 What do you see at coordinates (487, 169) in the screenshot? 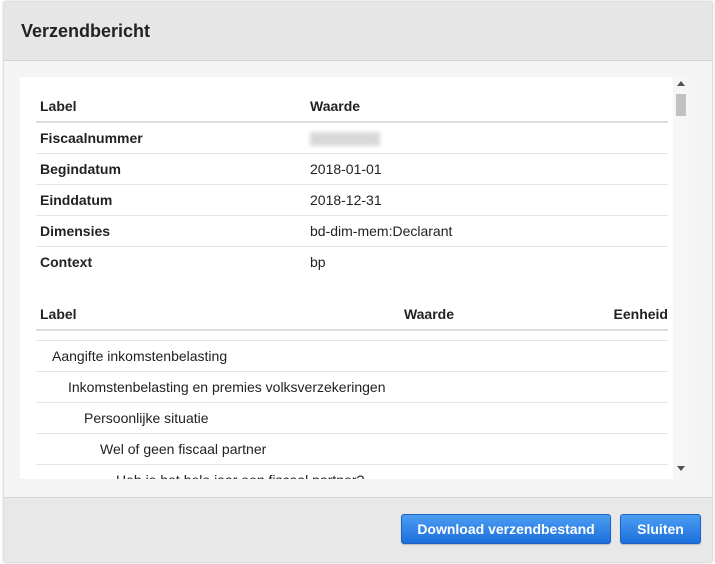
I see `context-value: 2018-01-01` at bounding box center [487, 169].